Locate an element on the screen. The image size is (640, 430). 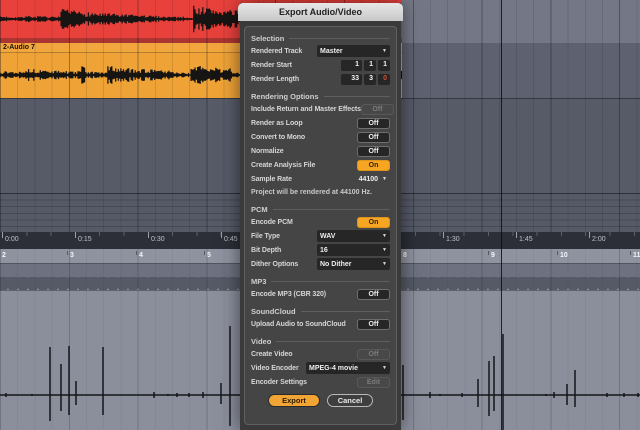
section-header-soundcloud: SoundCloud is located at coordinates (320, 311).